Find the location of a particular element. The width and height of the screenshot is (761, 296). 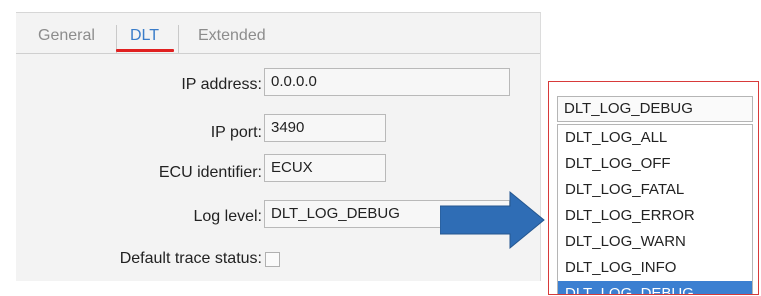

dropdown-option: DLT_LOG_INFO is located at coordinates (655, 268).